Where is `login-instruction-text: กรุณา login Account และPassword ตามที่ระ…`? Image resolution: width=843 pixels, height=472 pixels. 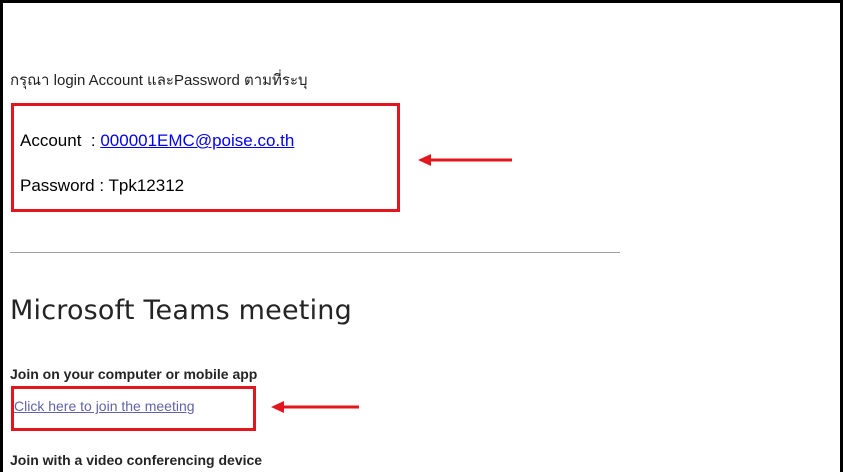 login-instruction-text: กรุณา login Account และPassword ตามที่ระ… is located at coordinates (159, 80).